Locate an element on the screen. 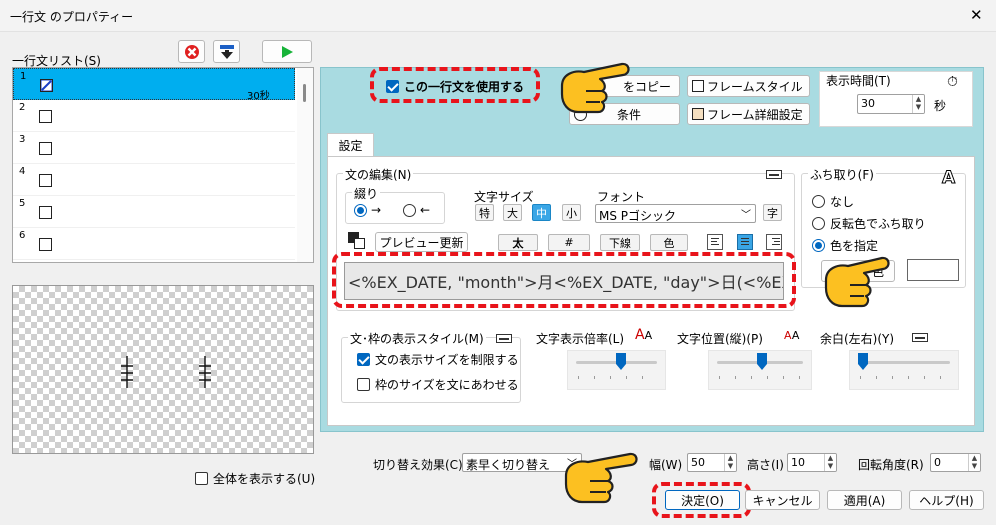 The height and width of the screenshot is (525, 996). align-right-icon is located at coordinates (774, 242).